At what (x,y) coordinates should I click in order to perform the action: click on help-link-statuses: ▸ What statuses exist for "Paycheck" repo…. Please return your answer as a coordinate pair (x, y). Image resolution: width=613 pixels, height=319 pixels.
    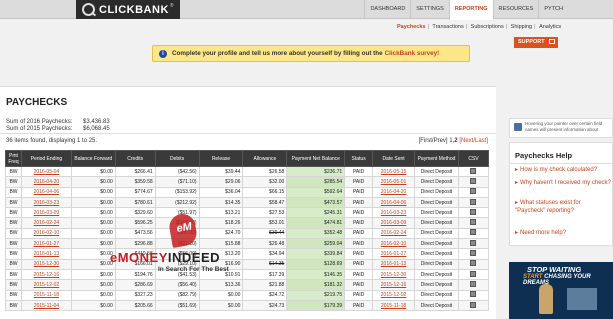
    Looking at the image, I should click on (563, 207).